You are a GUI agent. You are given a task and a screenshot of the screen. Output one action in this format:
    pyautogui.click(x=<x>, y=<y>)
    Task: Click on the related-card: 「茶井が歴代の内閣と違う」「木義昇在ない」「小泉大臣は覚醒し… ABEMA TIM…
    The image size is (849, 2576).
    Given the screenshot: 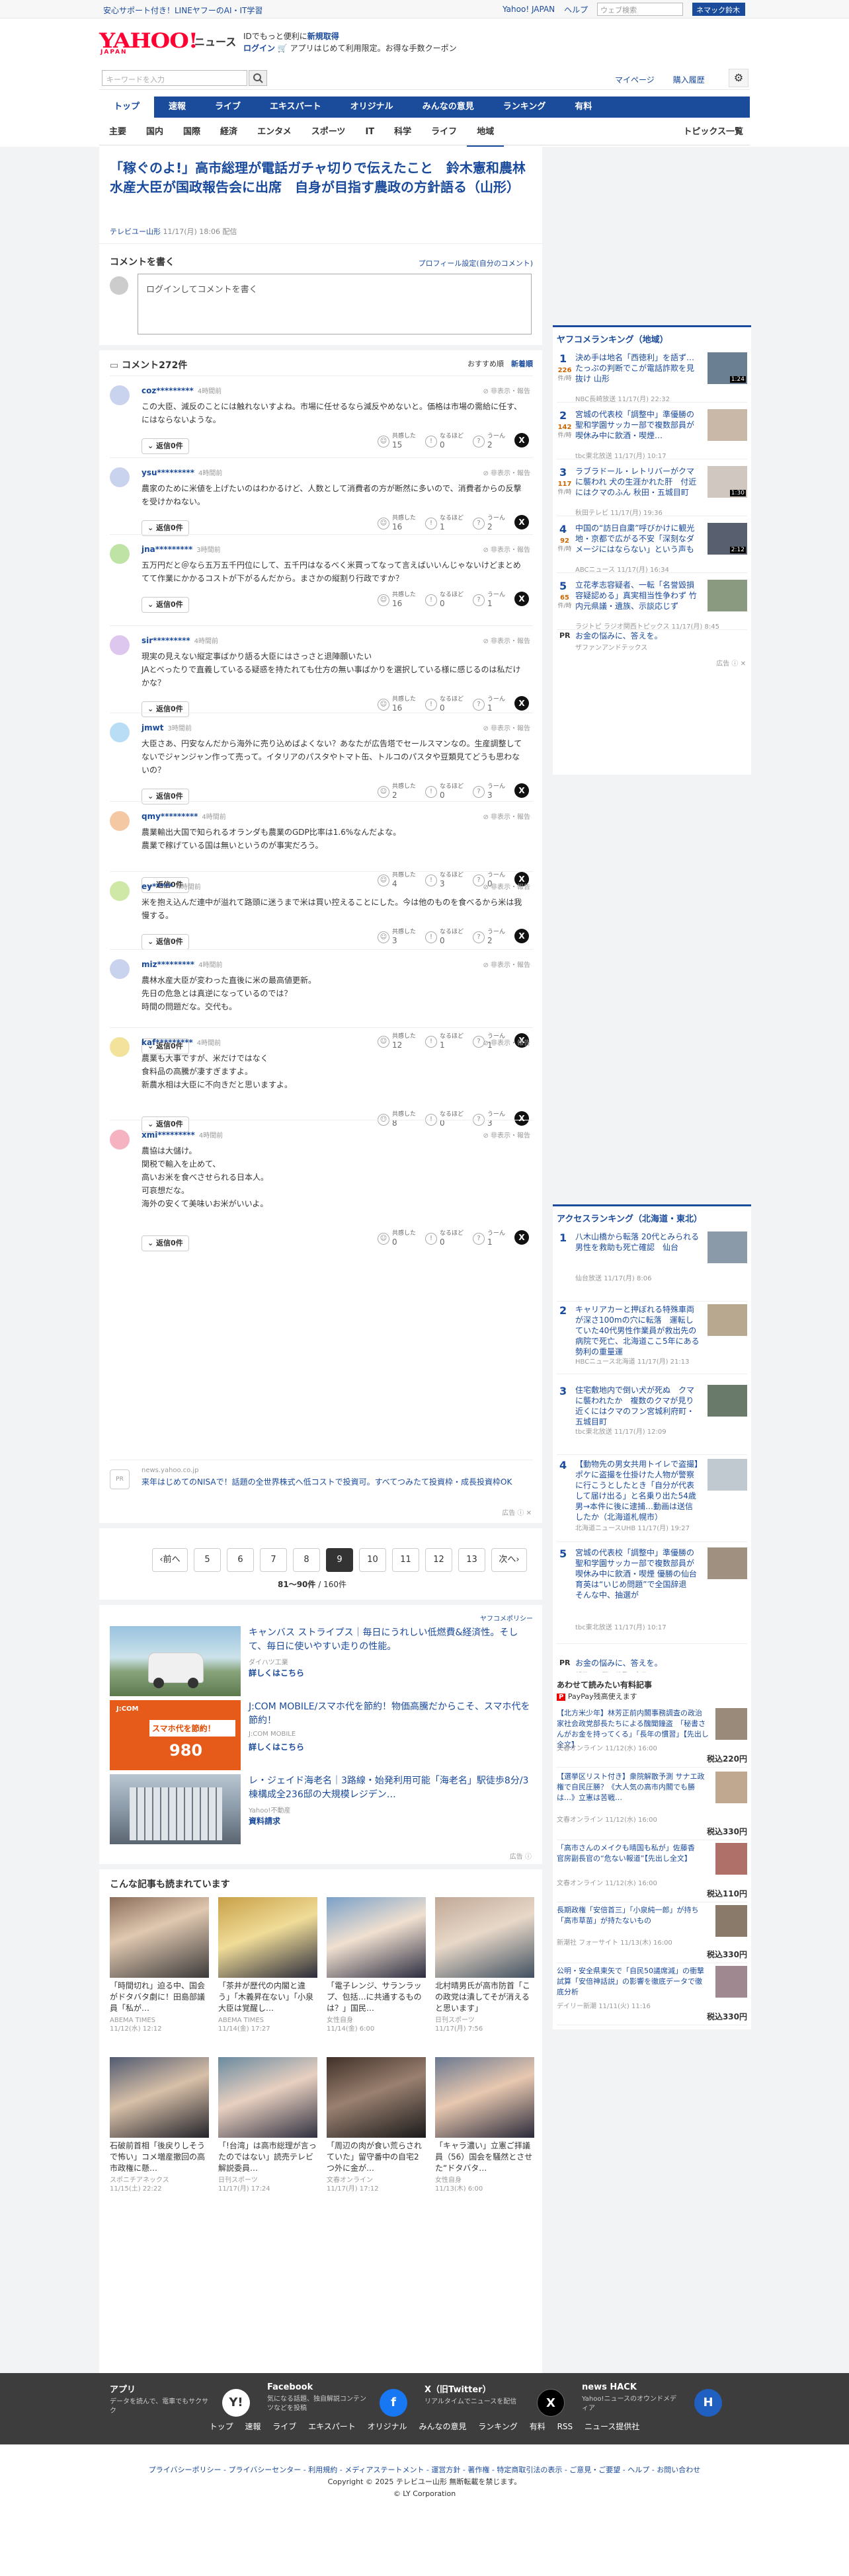 What is the action you would take?
    pyautogui.click(x=268, y=1969)
    